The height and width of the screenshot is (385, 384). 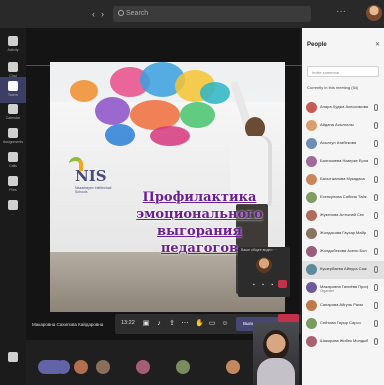 What do you see at coordinates (93, 190) in the screenshot?
I see `nis-logo-subtitle: Nazarbayev Intellectual Schools` at bounding box center [93, 190].